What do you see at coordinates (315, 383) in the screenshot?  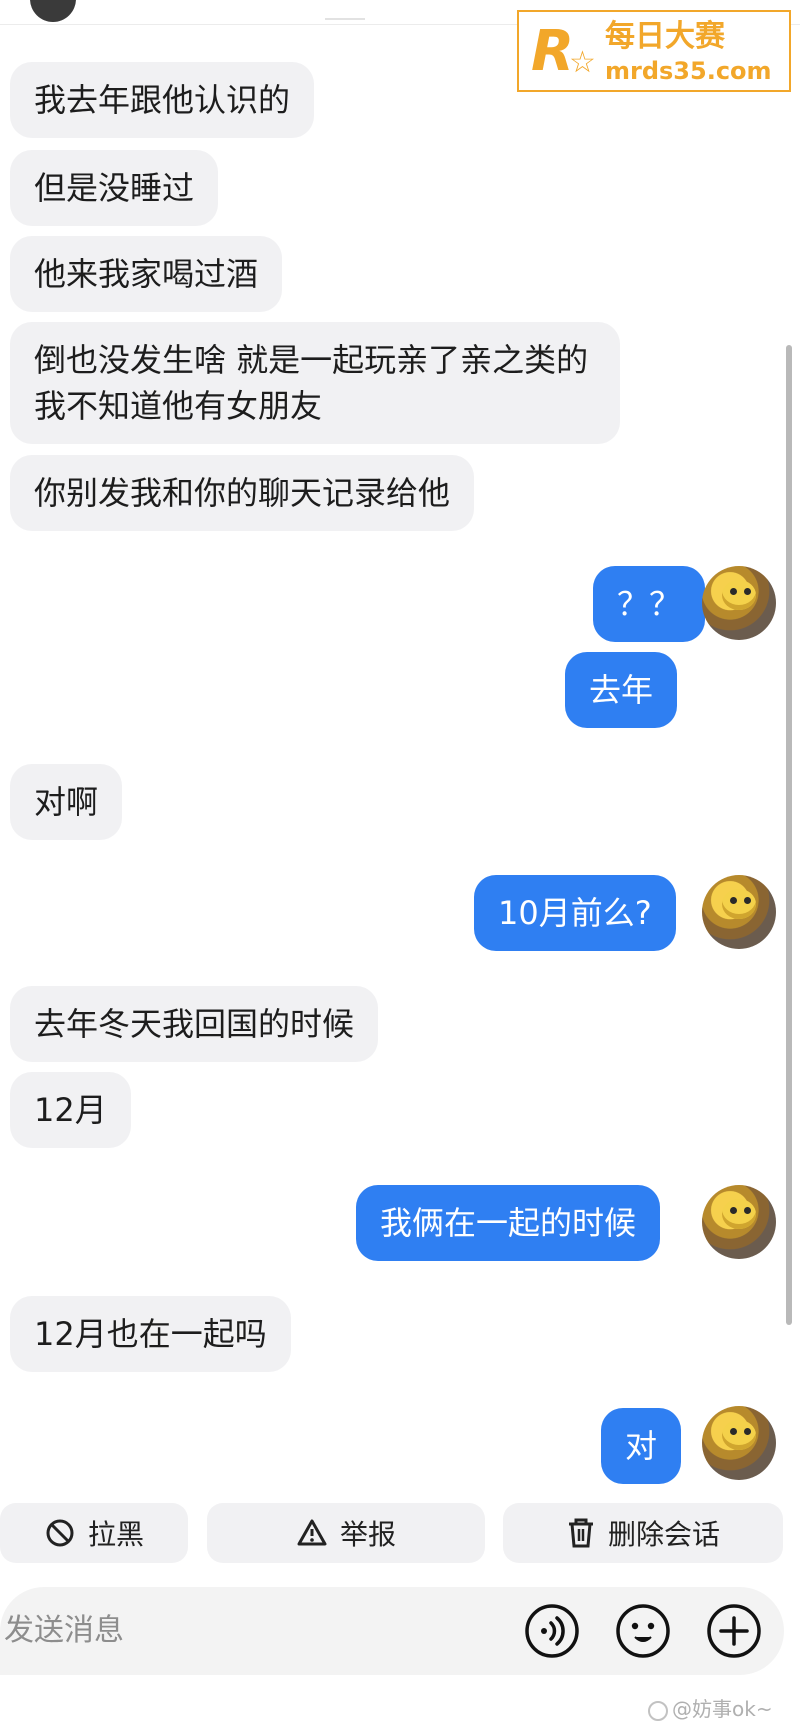 I see `message-bubble-incoming: 倒也没发生啥 就是一起玩亲了亲之类的 我不知道他有女朋友` at bounding box center [315, 383].